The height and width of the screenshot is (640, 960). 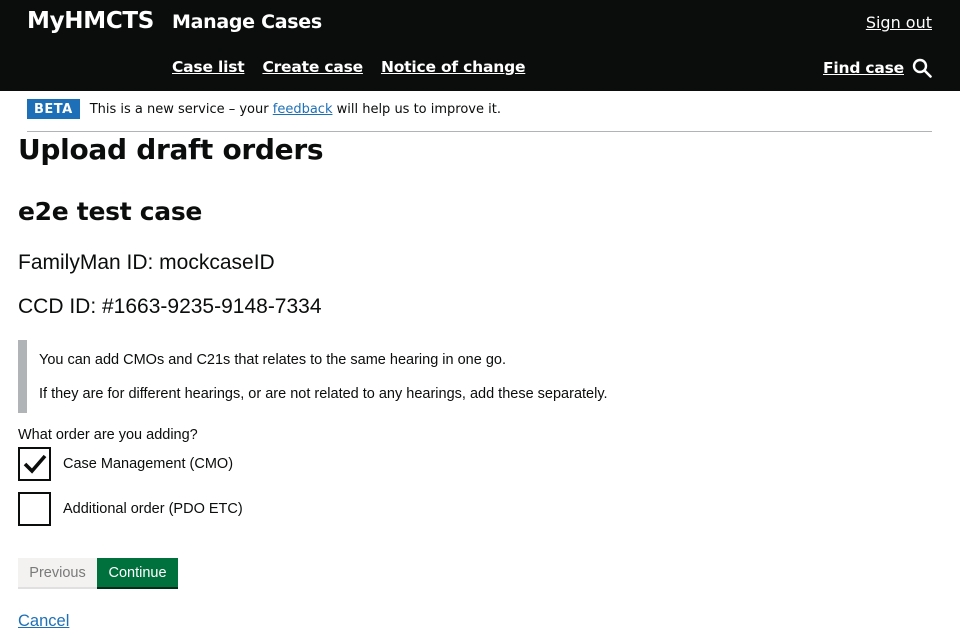 What do you see at coordinates (53, 109) in the screenshot?
I see `beta-tag: BETA` at bounding box center [53, 109].